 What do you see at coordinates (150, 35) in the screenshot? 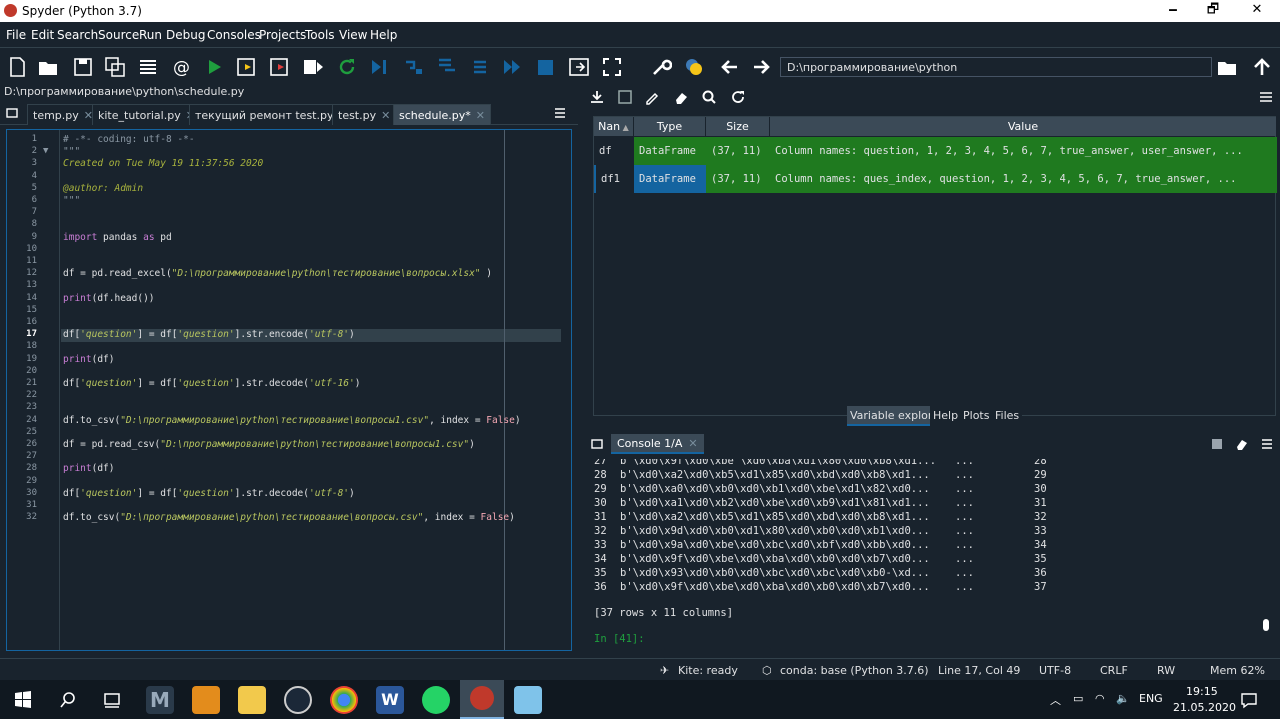
I see `menu-run: Run` at bounding box center [150, 35].